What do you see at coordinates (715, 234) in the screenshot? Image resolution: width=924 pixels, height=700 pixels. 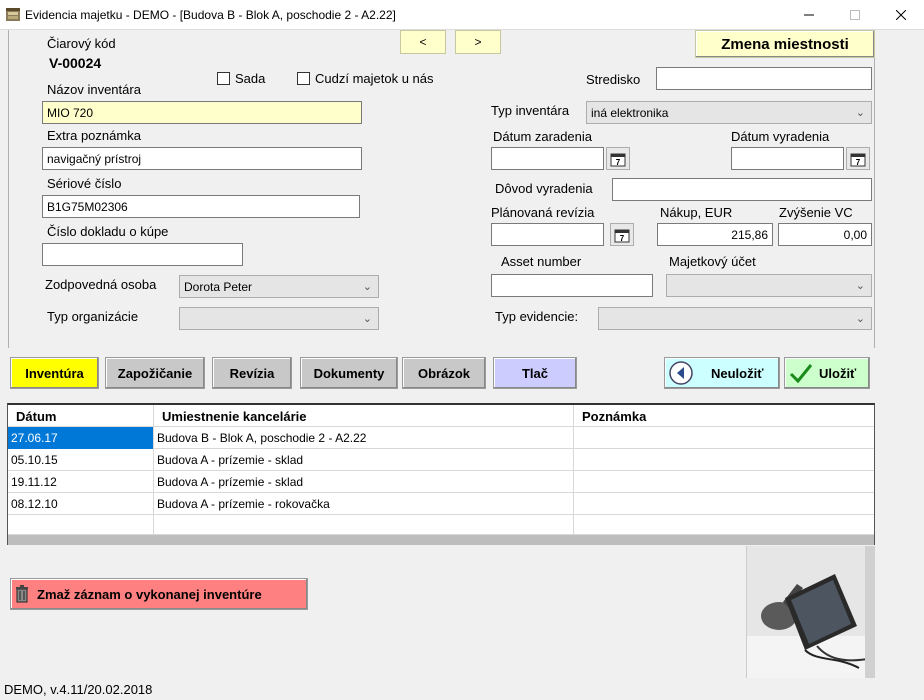 I see `purchase-input: 215,86` at bounding box center [715, 234].